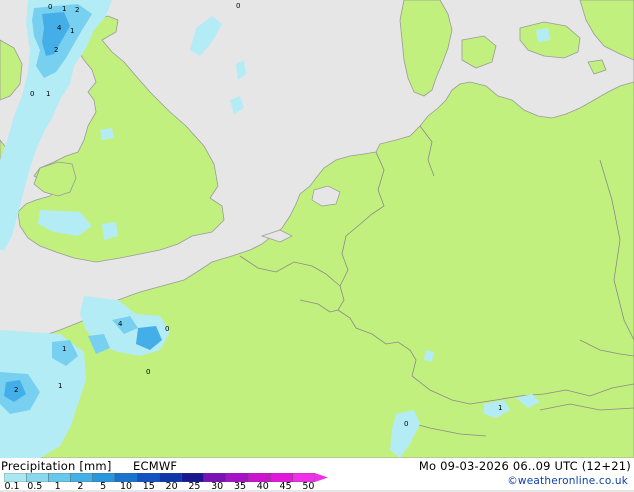 The height and width of the screenshot is (492, 634). I want to click on color-scale-tick-label: 15, so click(148, 486).